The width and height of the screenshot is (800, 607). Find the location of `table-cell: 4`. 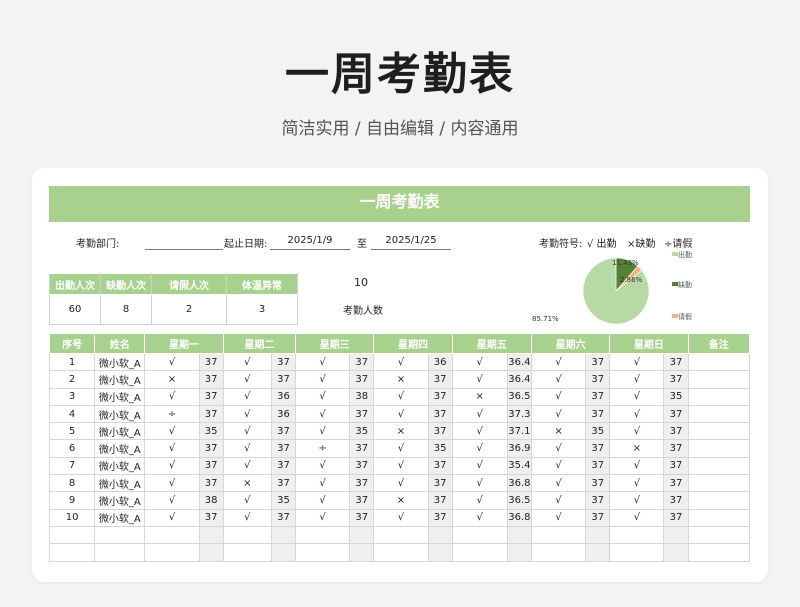

table-cell: 4 is located at coordinates (72, 414).